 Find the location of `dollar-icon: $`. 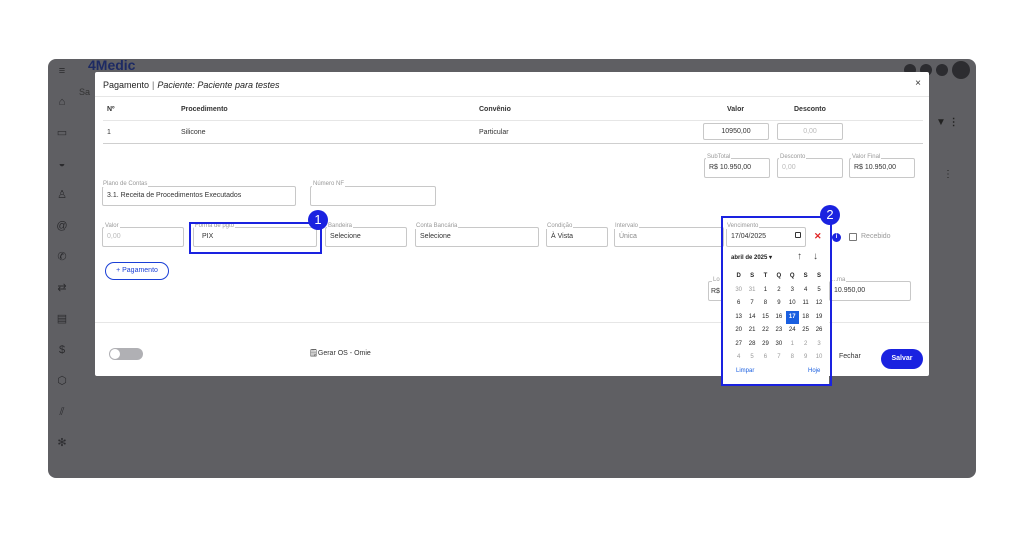

dollar-icon: $ is located at coordinates (62, 350).